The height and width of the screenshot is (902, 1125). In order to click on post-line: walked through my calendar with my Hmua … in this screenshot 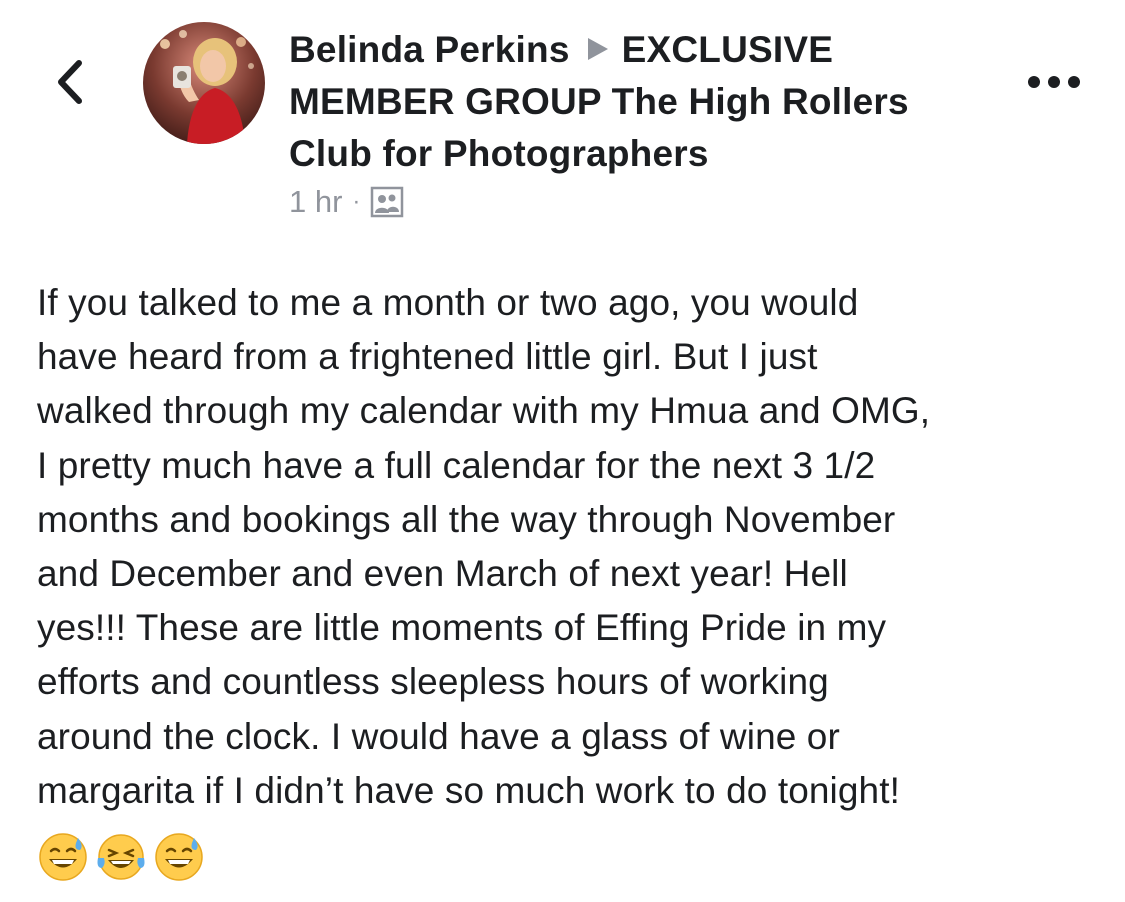, I will do `click(484, 411)`.